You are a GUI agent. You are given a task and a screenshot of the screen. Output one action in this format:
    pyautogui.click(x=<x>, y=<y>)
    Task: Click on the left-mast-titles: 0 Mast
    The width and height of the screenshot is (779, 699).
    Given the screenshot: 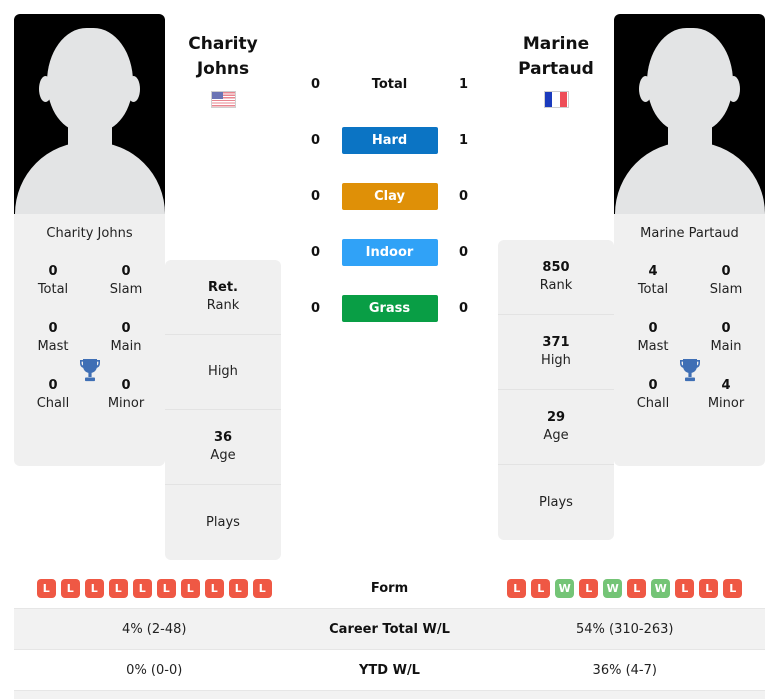 What is the action you would take?
    pyautogui.click(x=53, y=337)
    